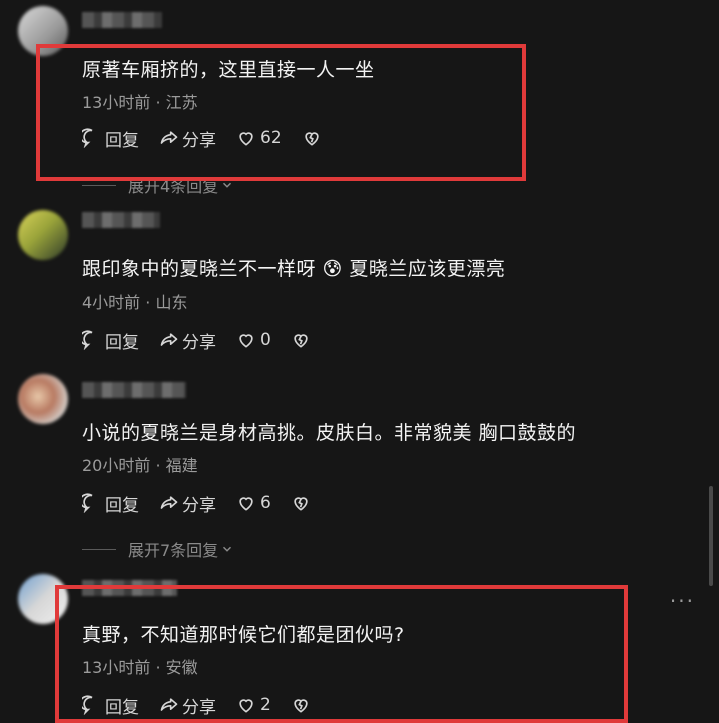 This screenshot has width=719, height=723. What do you see at coordinates (228, 70) in the screenshot?
I see `comment-text: 原著车厢挤的，这里直接一人一坐` at bounding box center [228, 70].